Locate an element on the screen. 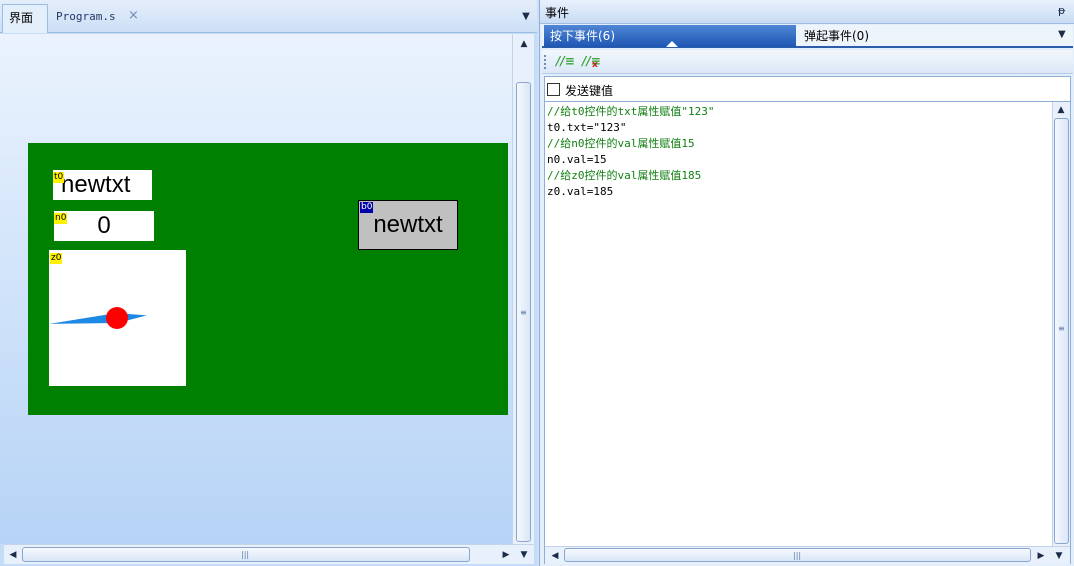 The image size is (1074, 566). pane-title: 事件 is located at coordinates (557, 13).